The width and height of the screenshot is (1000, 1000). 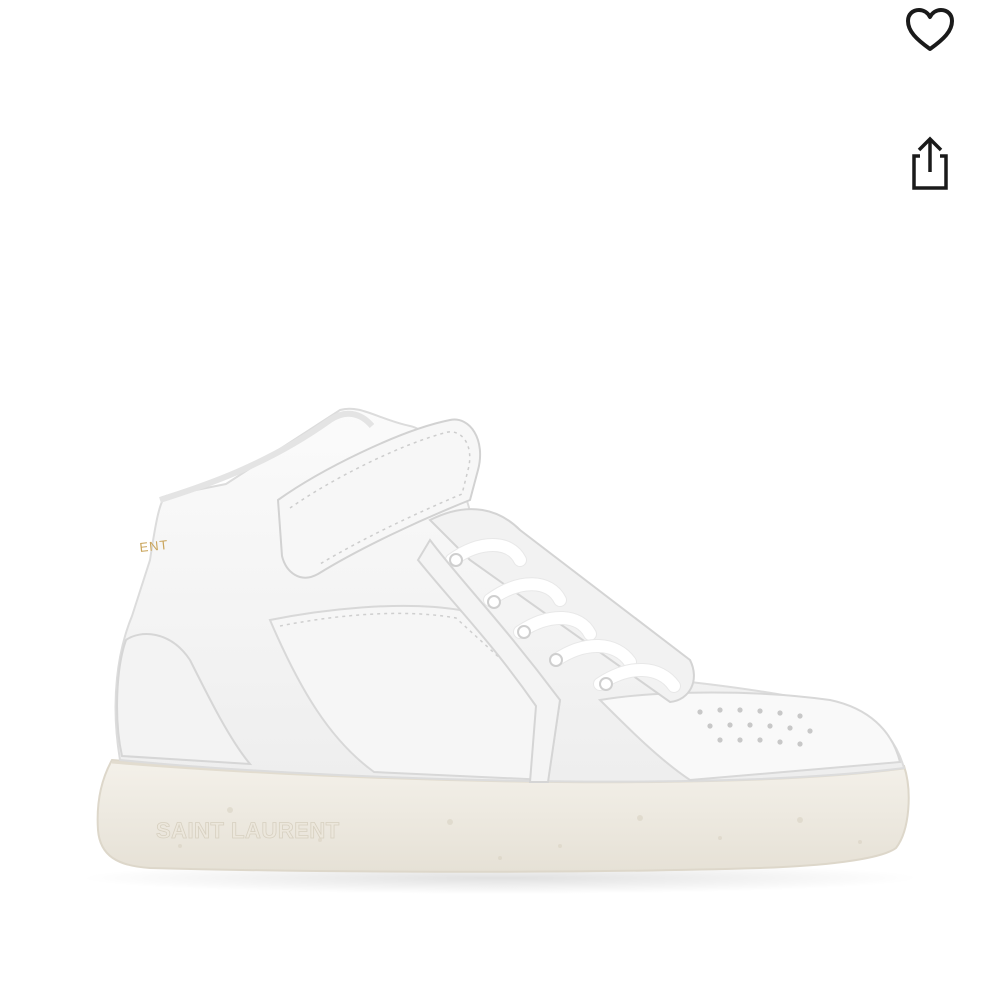 I want to click on sole-brand-text: SAINT LAURENT, so click(x=248, y=830).